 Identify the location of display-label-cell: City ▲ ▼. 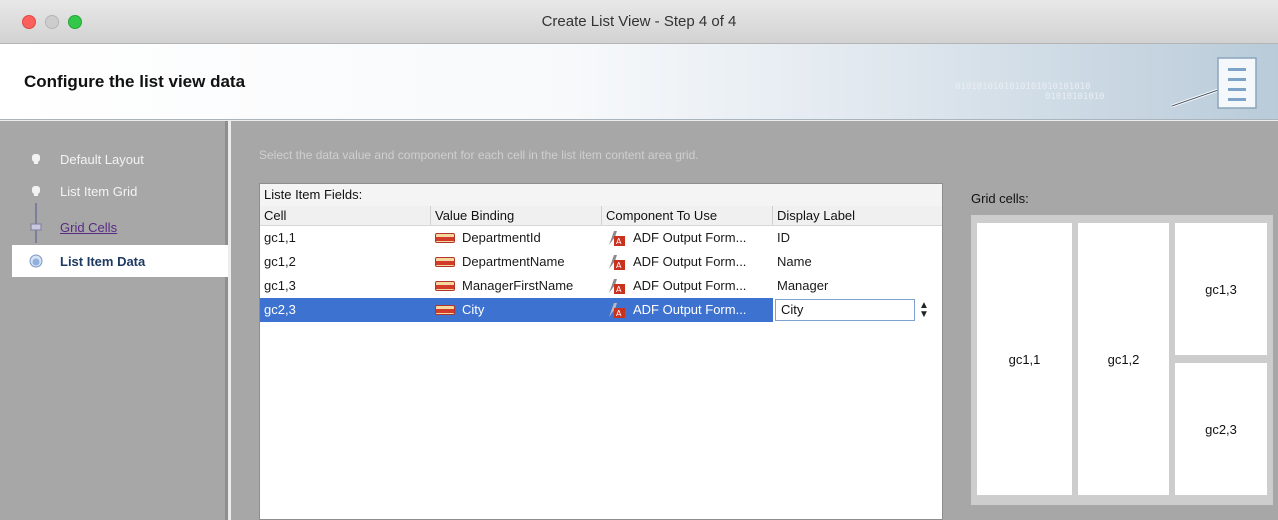
(857, 310).